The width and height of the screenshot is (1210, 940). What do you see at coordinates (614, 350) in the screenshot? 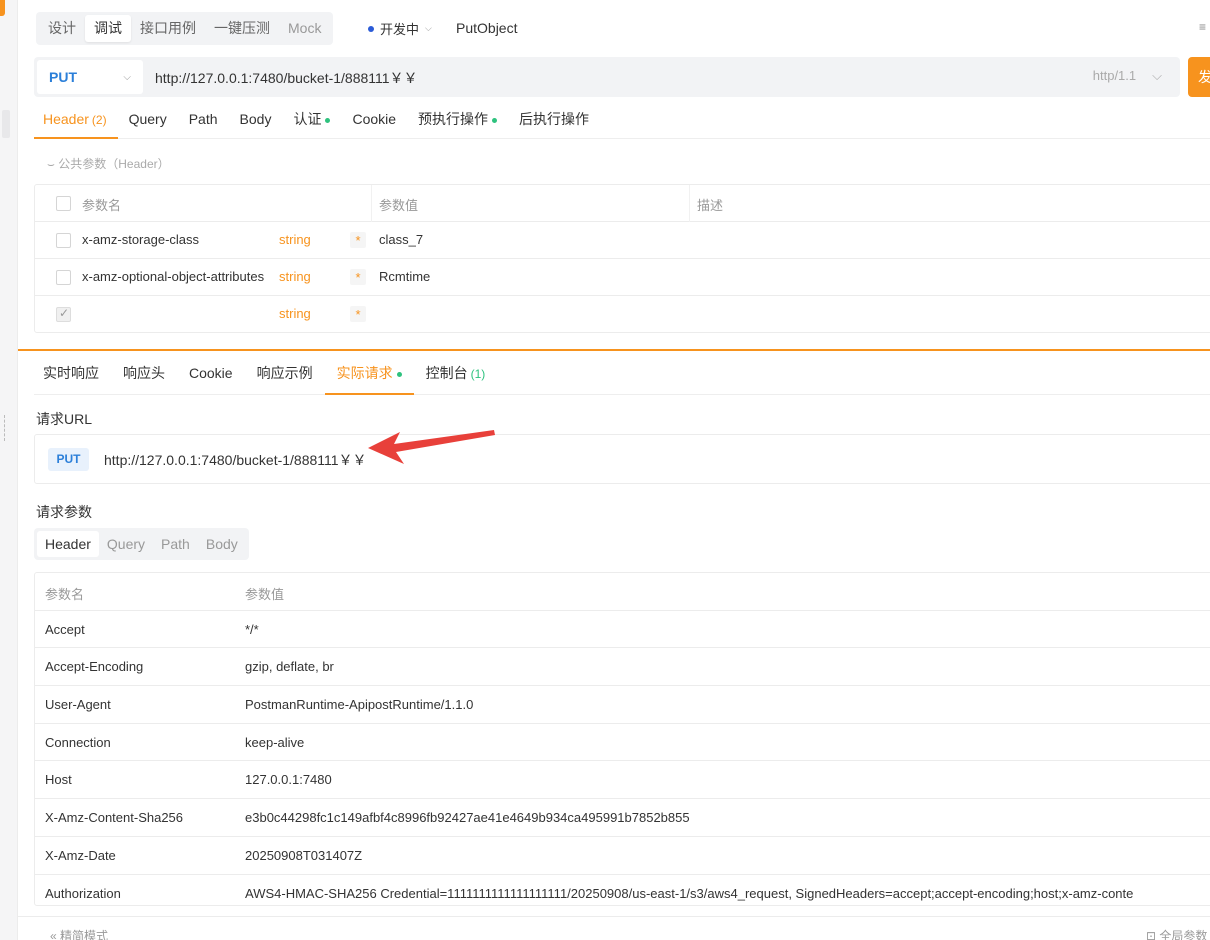
I see `panel-divider` at bounding box center [614, 350].